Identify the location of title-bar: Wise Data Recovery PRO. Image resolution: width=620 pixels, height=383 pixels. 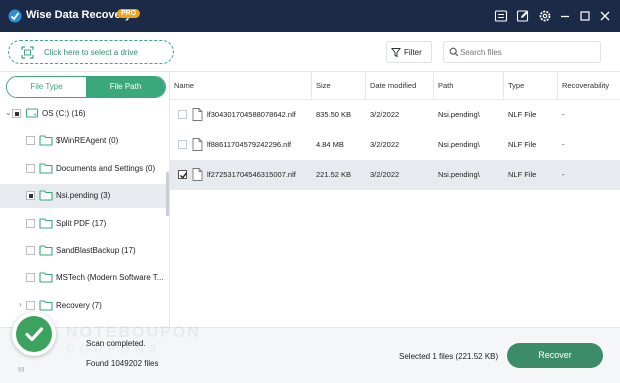
(310, 16).